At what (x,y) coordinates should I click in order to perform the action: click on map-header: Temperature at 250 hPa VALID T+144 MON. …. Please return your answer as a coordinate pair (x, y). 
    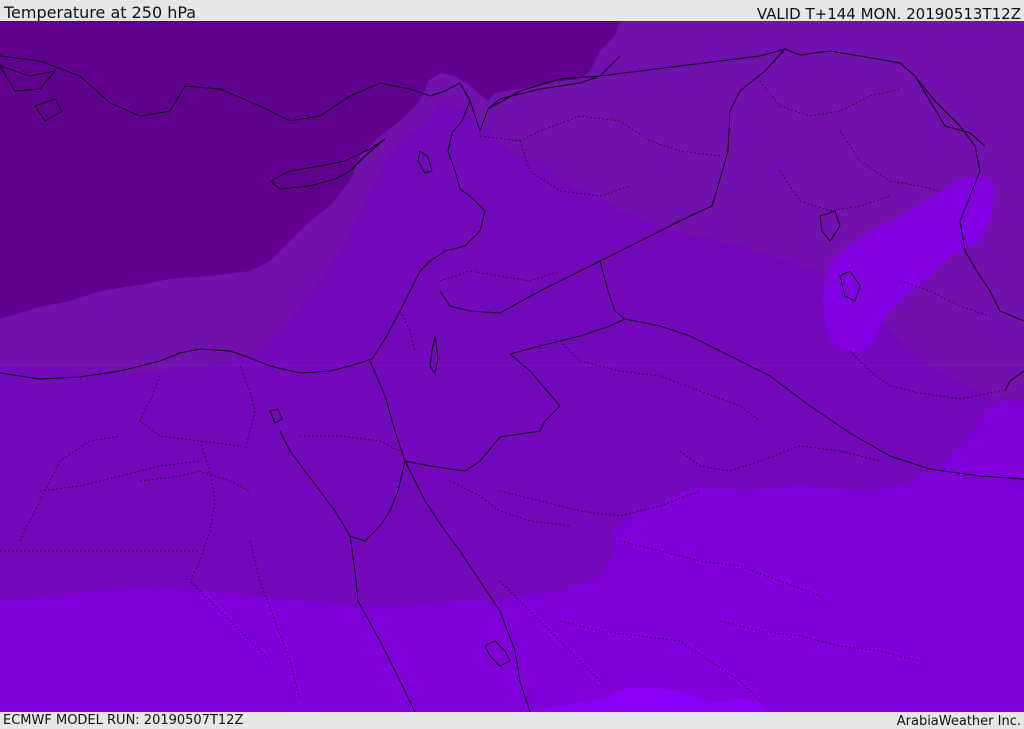
    Looking at the image, I should click on (512, 11).